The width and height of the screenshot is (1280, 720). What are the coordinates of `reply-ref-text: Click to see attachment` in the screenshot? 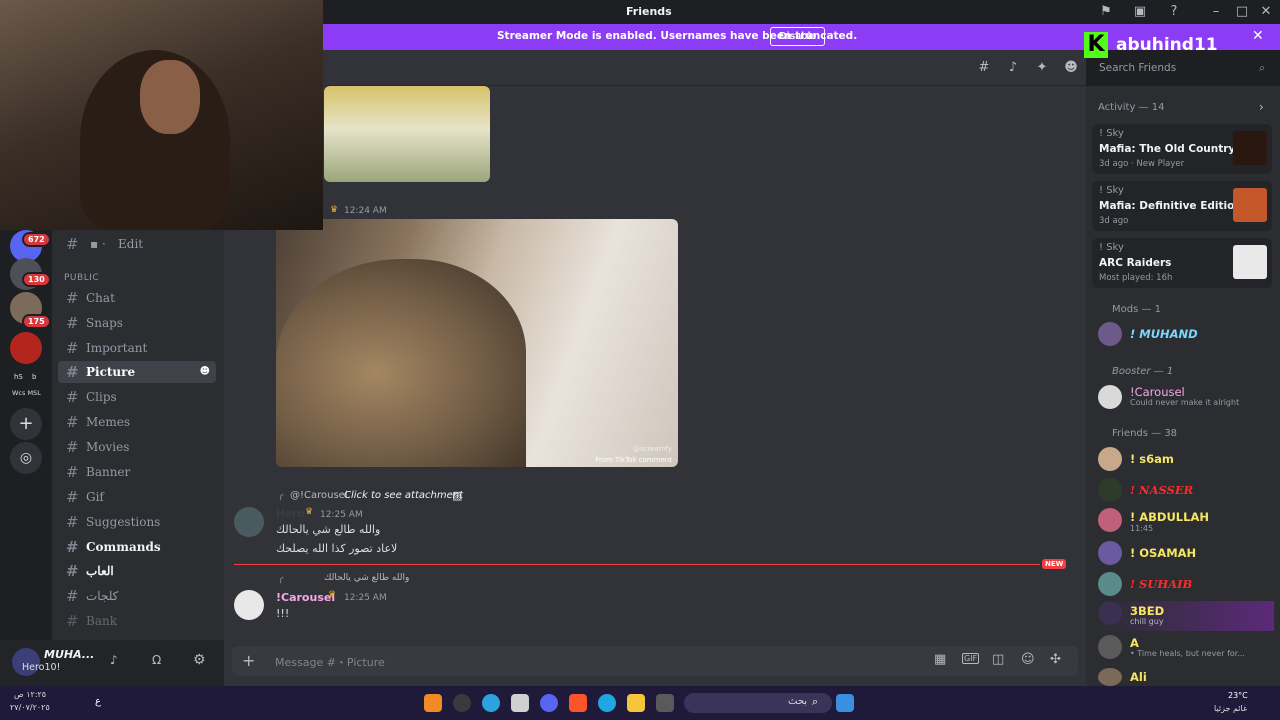 It's located at (403, 495).